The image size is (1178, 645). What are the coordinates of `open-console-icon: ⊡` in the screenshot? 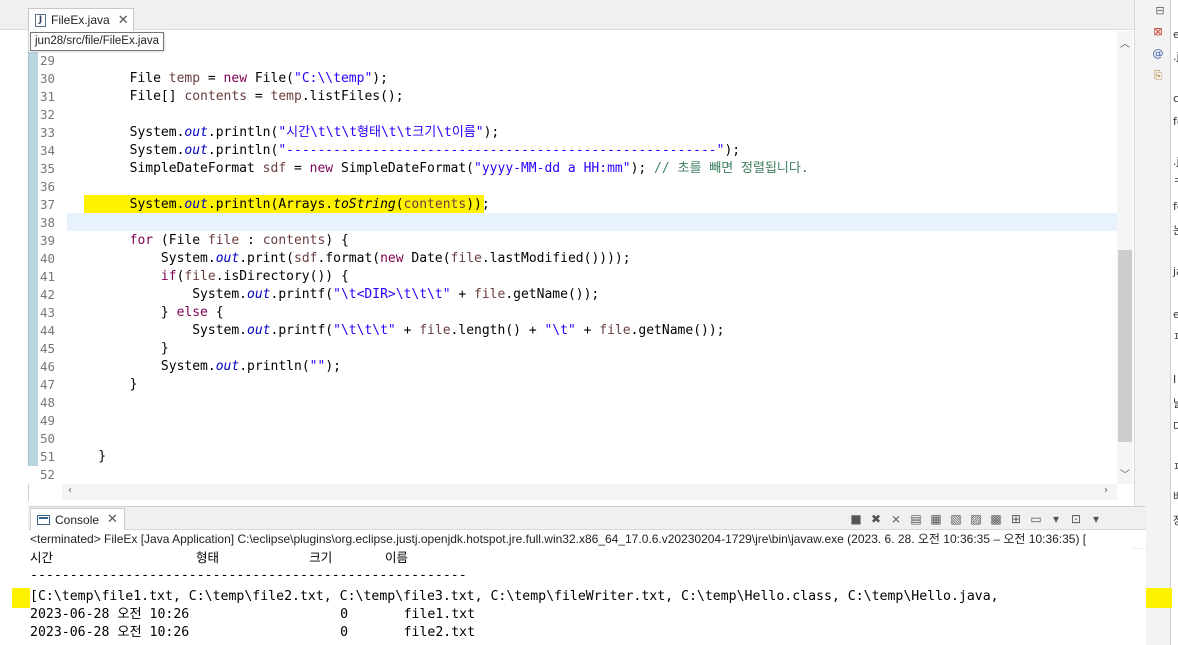 It's located at (1076, 519).